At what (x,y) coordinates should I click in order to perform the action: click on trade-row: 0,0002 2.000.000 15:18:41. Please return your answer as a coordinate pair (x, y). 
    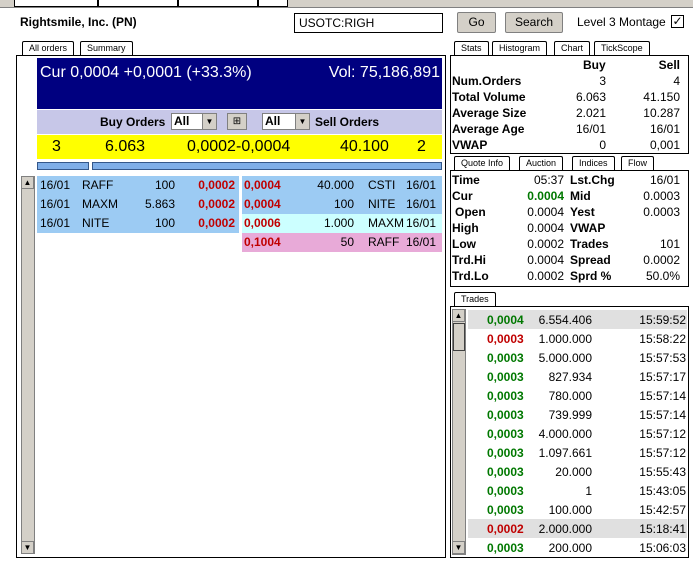
    Looking at the image, I should click on (577, 528).